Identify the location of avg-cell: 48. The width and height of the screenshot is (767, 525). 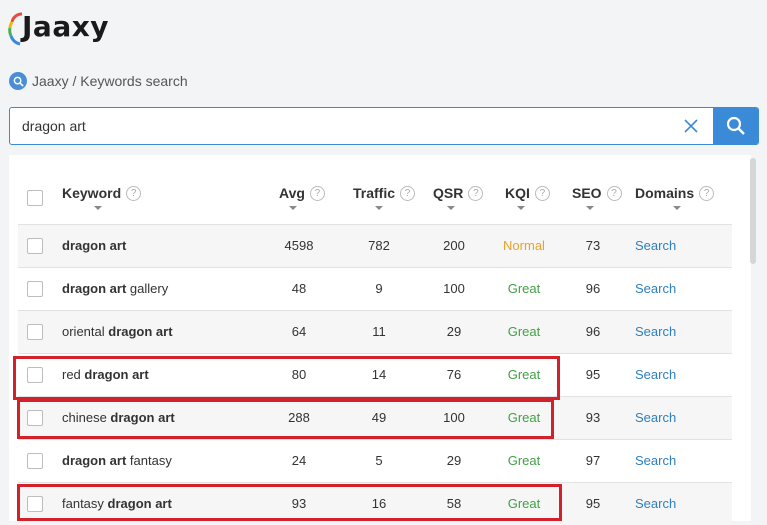
(299, 288).